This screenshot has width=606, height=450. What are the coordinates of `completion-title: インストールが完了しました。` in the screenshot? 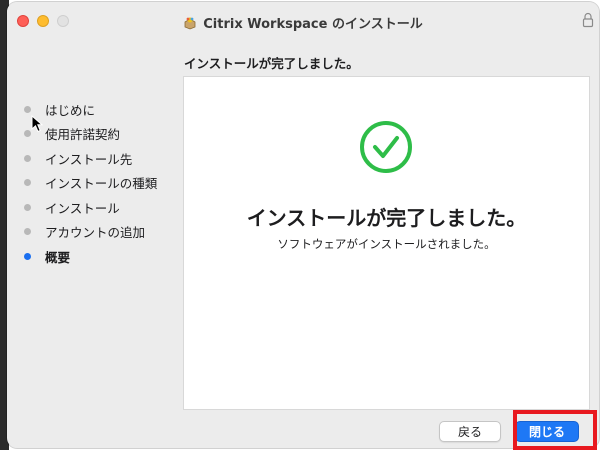 It's located at (386, 218).